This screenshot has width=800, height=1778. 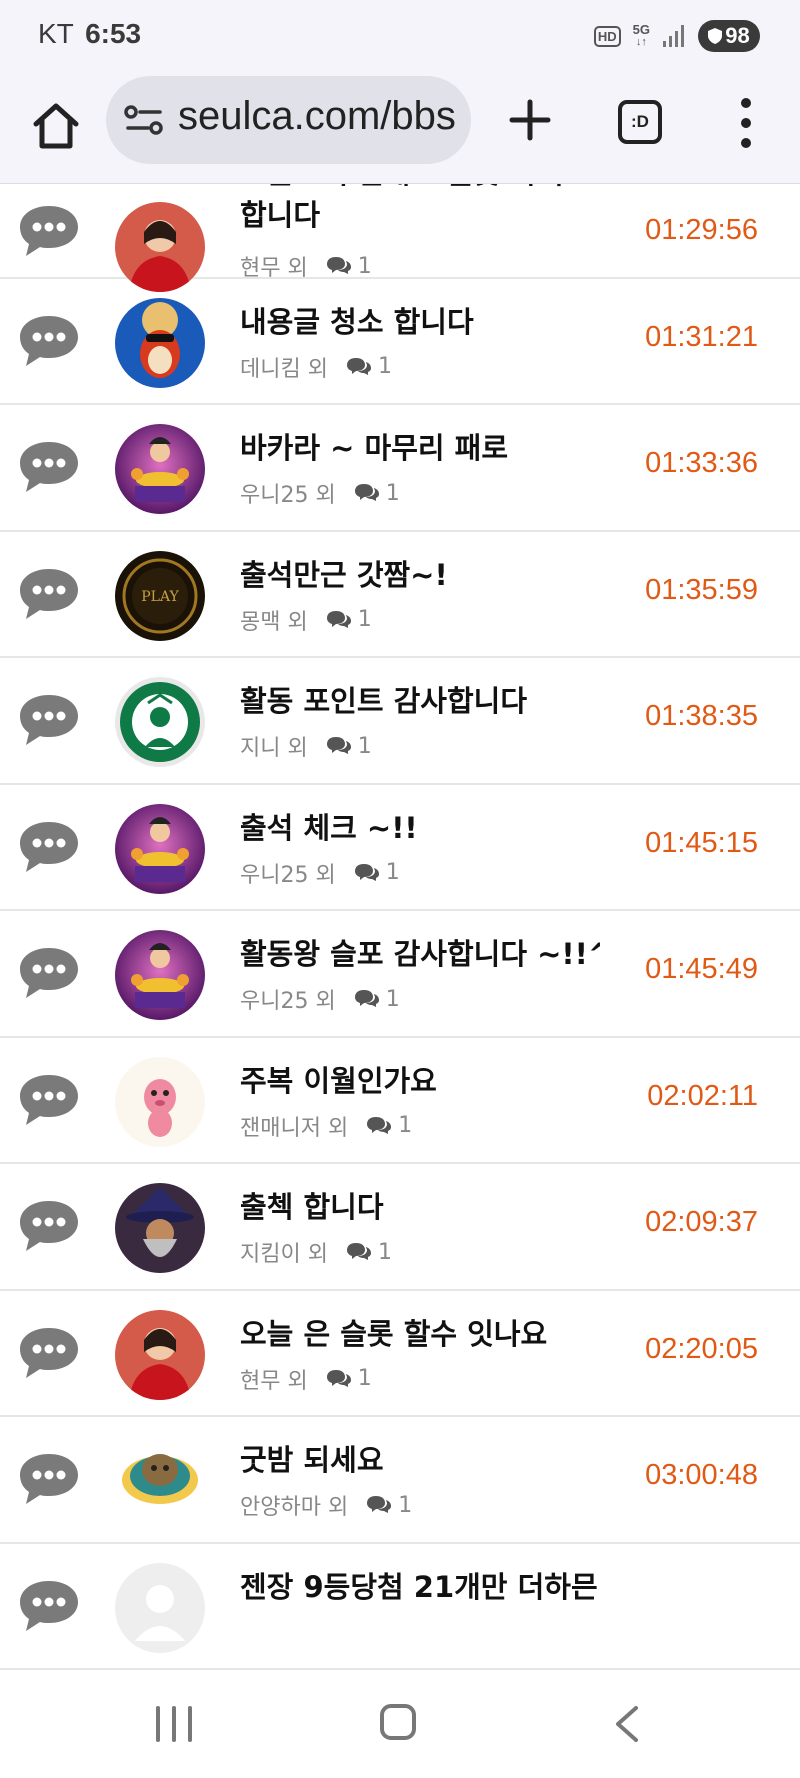 I want to click on post-time: 02:02:11, so click(x=702, y=1095).